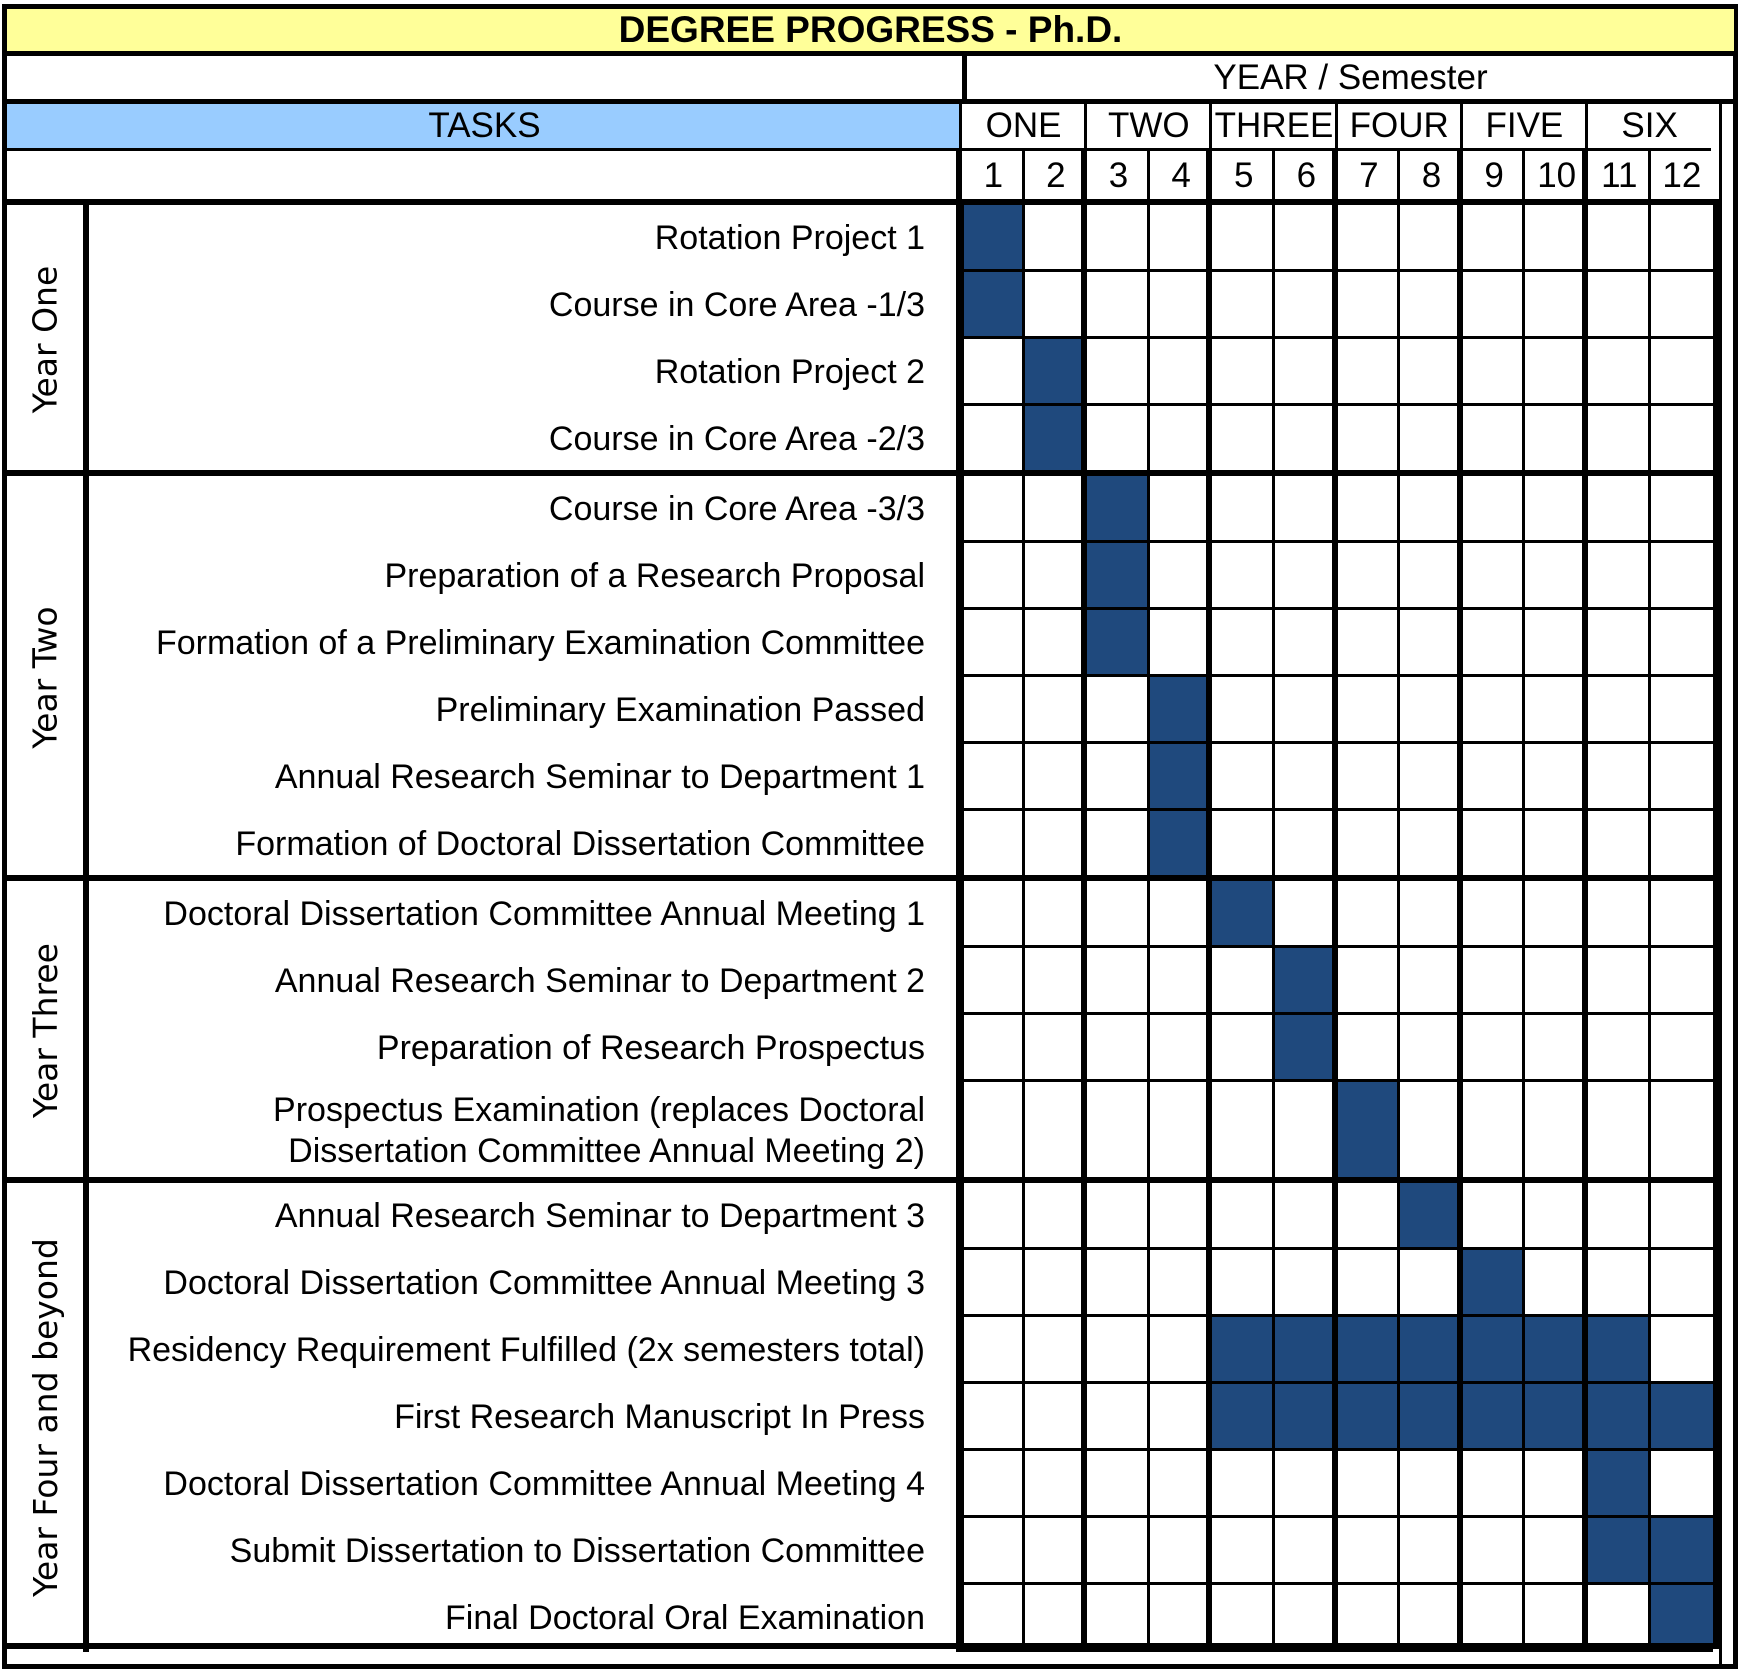  I want to click on section-label-text: Year Three, so click(45, 1030).